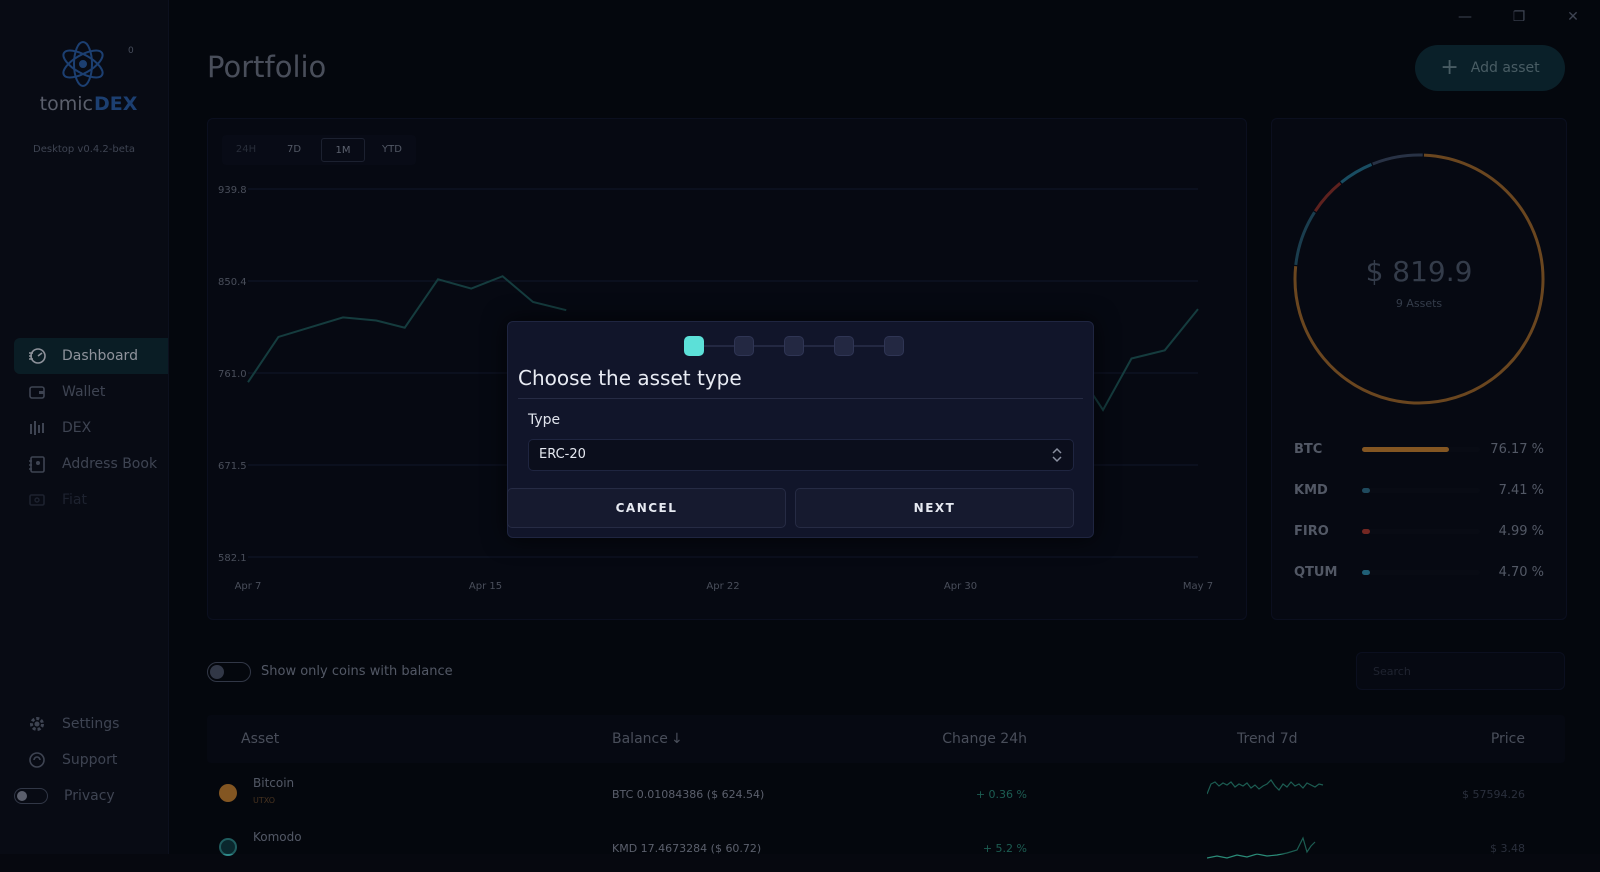  What do you see at coordinates (1057, 455) in the screenshot?
I see `select-chevron-icon` at bounding box center [1057, 455].